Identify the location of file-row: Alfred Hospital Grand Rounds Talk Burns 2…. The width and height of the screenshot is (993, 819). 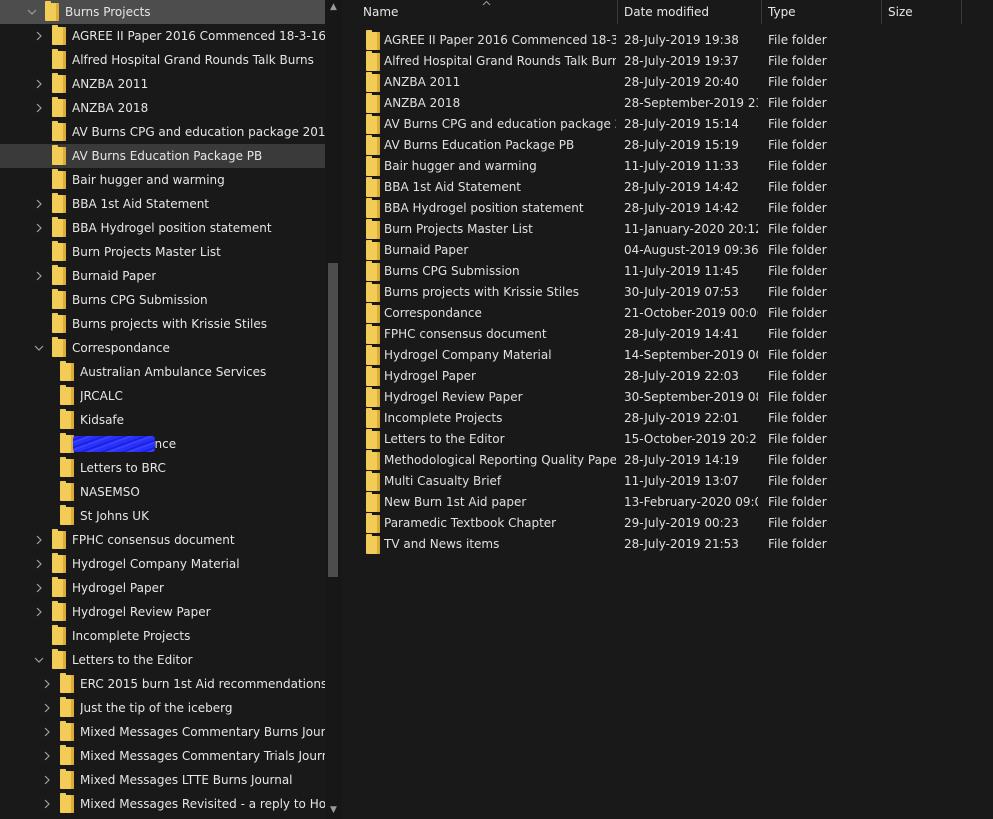
(674, 61).